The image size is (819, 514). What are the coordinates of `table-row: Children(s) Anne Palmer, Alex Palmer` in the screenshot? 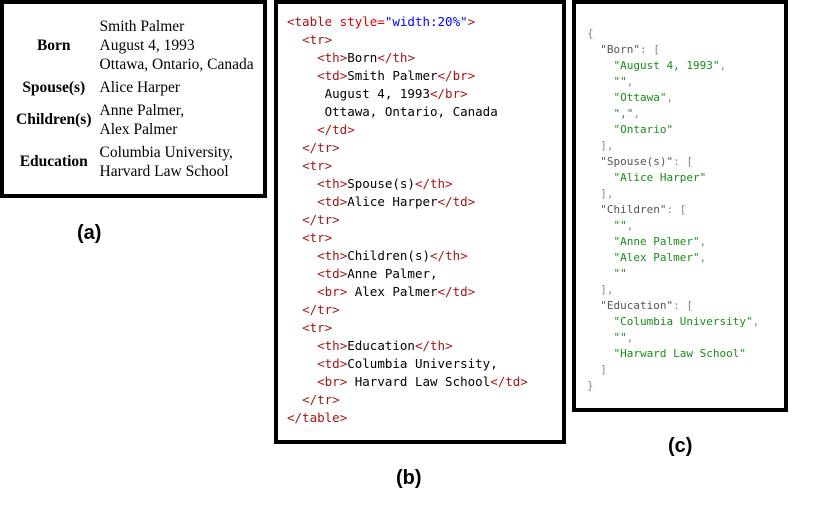 It's located at (134, 120).